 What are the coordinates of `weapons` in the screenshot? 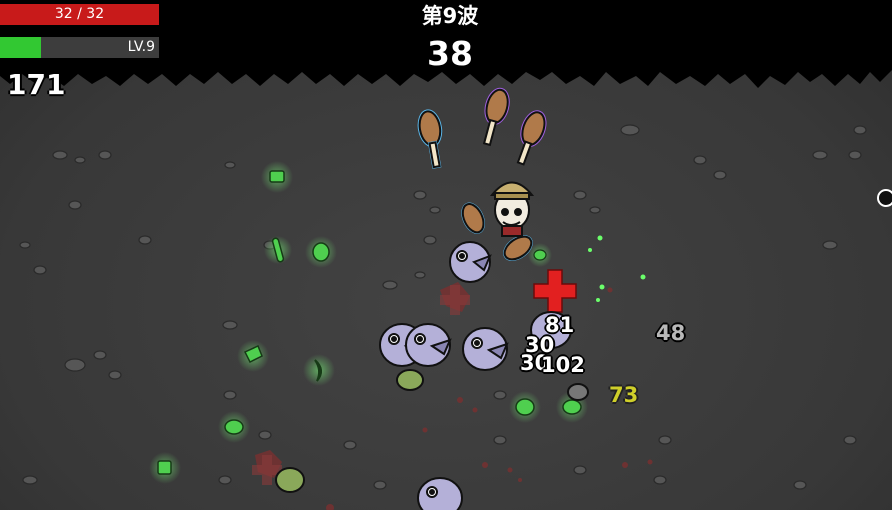 It's located at (482, 174).